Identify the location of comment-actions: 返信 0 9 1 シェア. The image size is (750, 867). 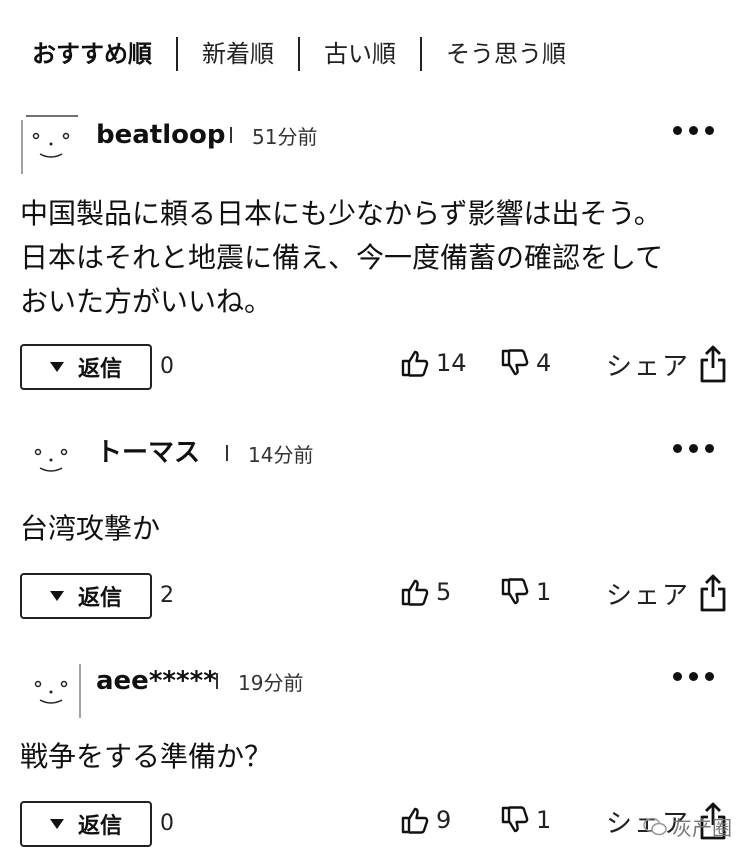
(375, 825).